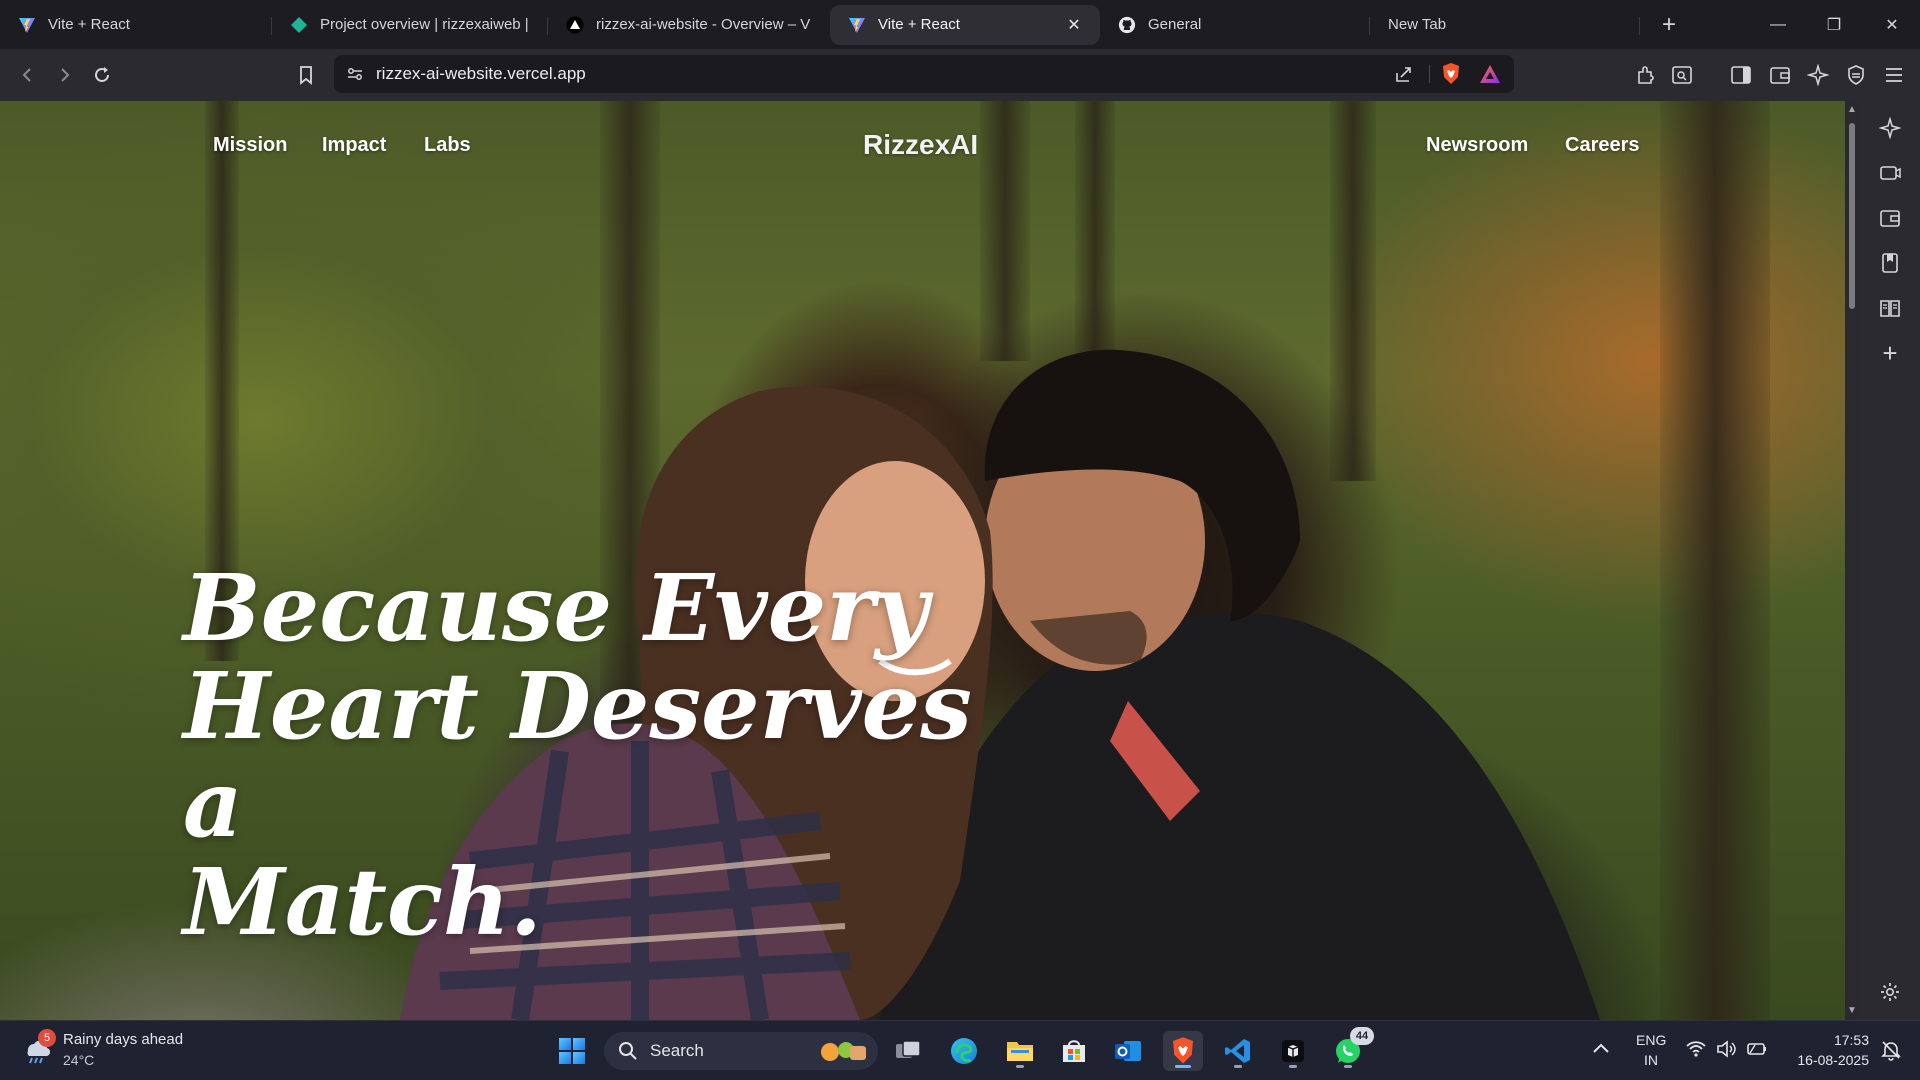  I want to click on start-button, so click(572, 1051).